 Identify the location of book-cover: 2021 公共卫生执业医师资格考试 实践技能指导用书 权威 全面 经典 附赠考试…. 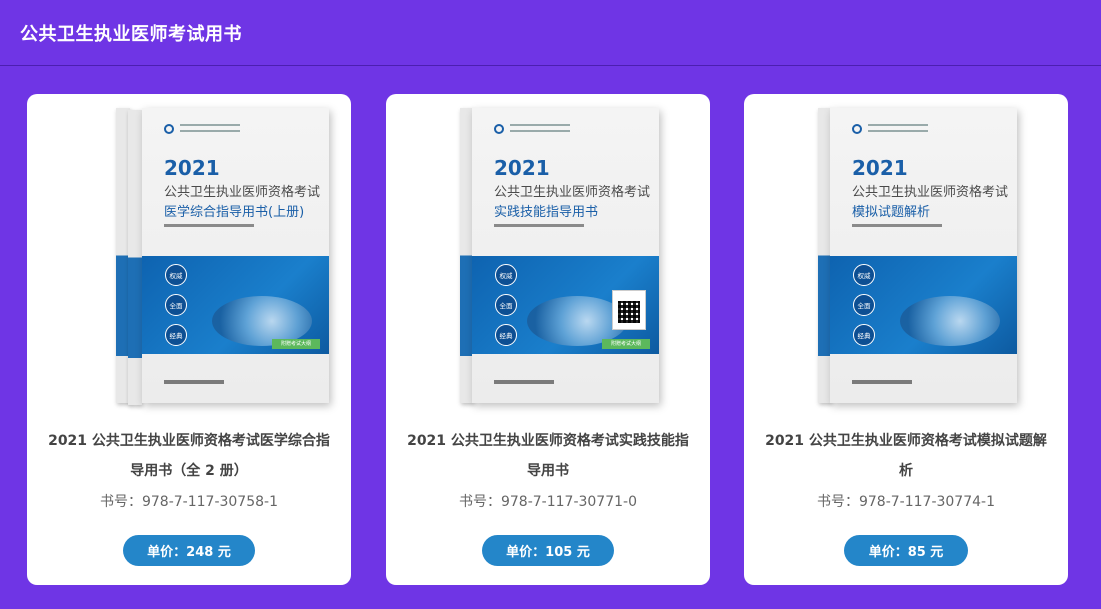
(565, 255).